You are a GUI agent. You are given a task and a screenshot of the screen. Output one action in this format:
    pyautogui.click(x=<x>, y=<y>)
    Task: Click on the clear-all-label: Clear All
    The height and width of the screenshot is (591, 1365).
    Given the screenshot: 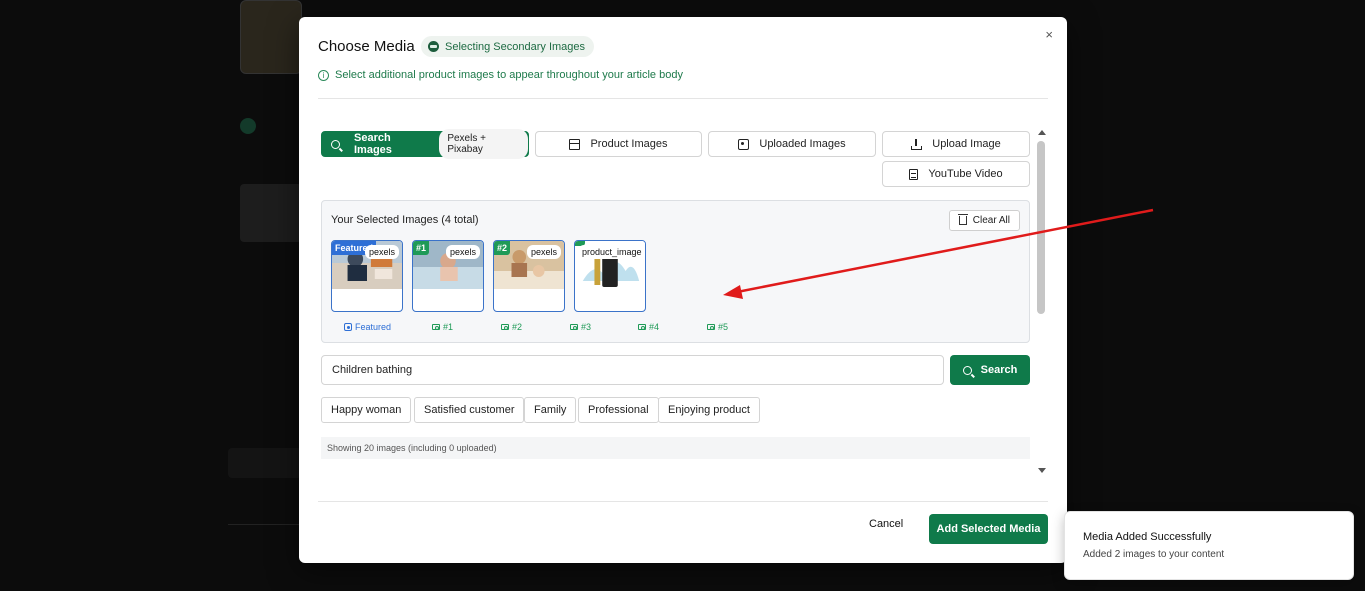 What is the action you would take?
    pyautogui.click(x=991, y=220)
    